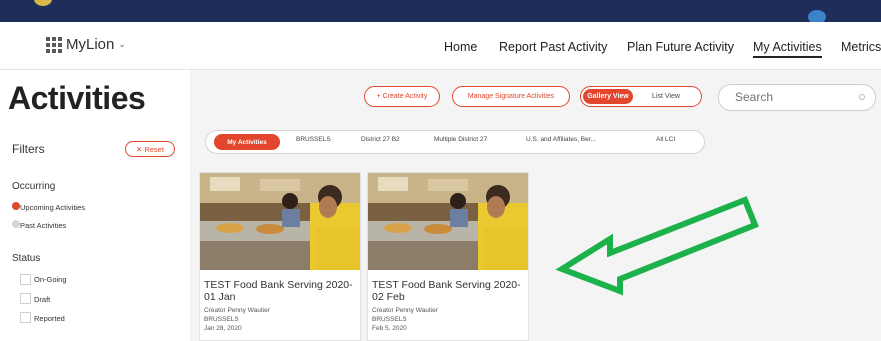  What do you see at coordinates (154, 149) in the screenshot?
I see `reset-label: Reset` at bounding box center [154, 149].